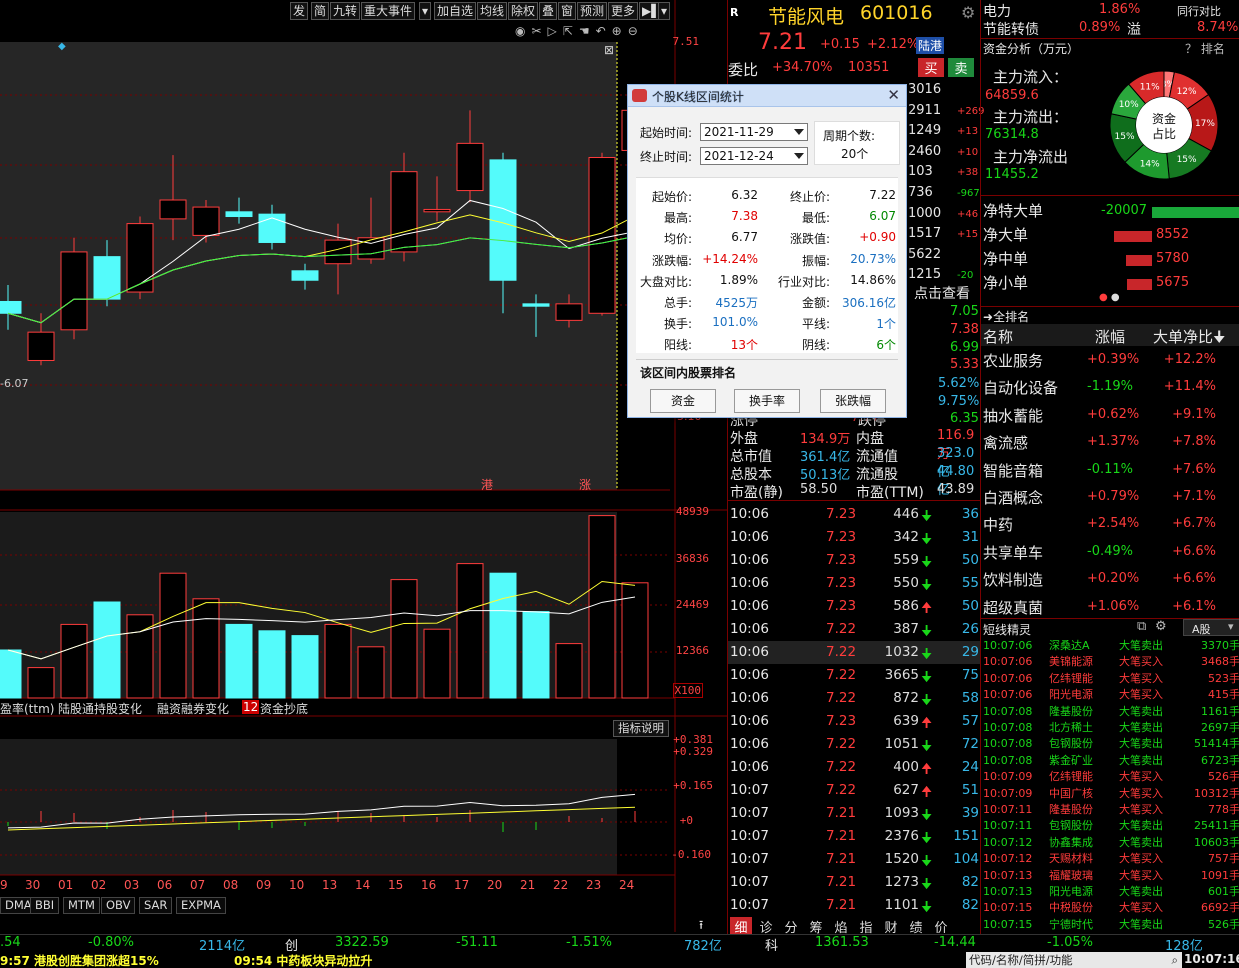 The width and height of the screenshot is (1239, 968). What do you see at coordinates (855, 154) in the screenshot?
I see `period-value: 20个` at bounding box center [855, 154].